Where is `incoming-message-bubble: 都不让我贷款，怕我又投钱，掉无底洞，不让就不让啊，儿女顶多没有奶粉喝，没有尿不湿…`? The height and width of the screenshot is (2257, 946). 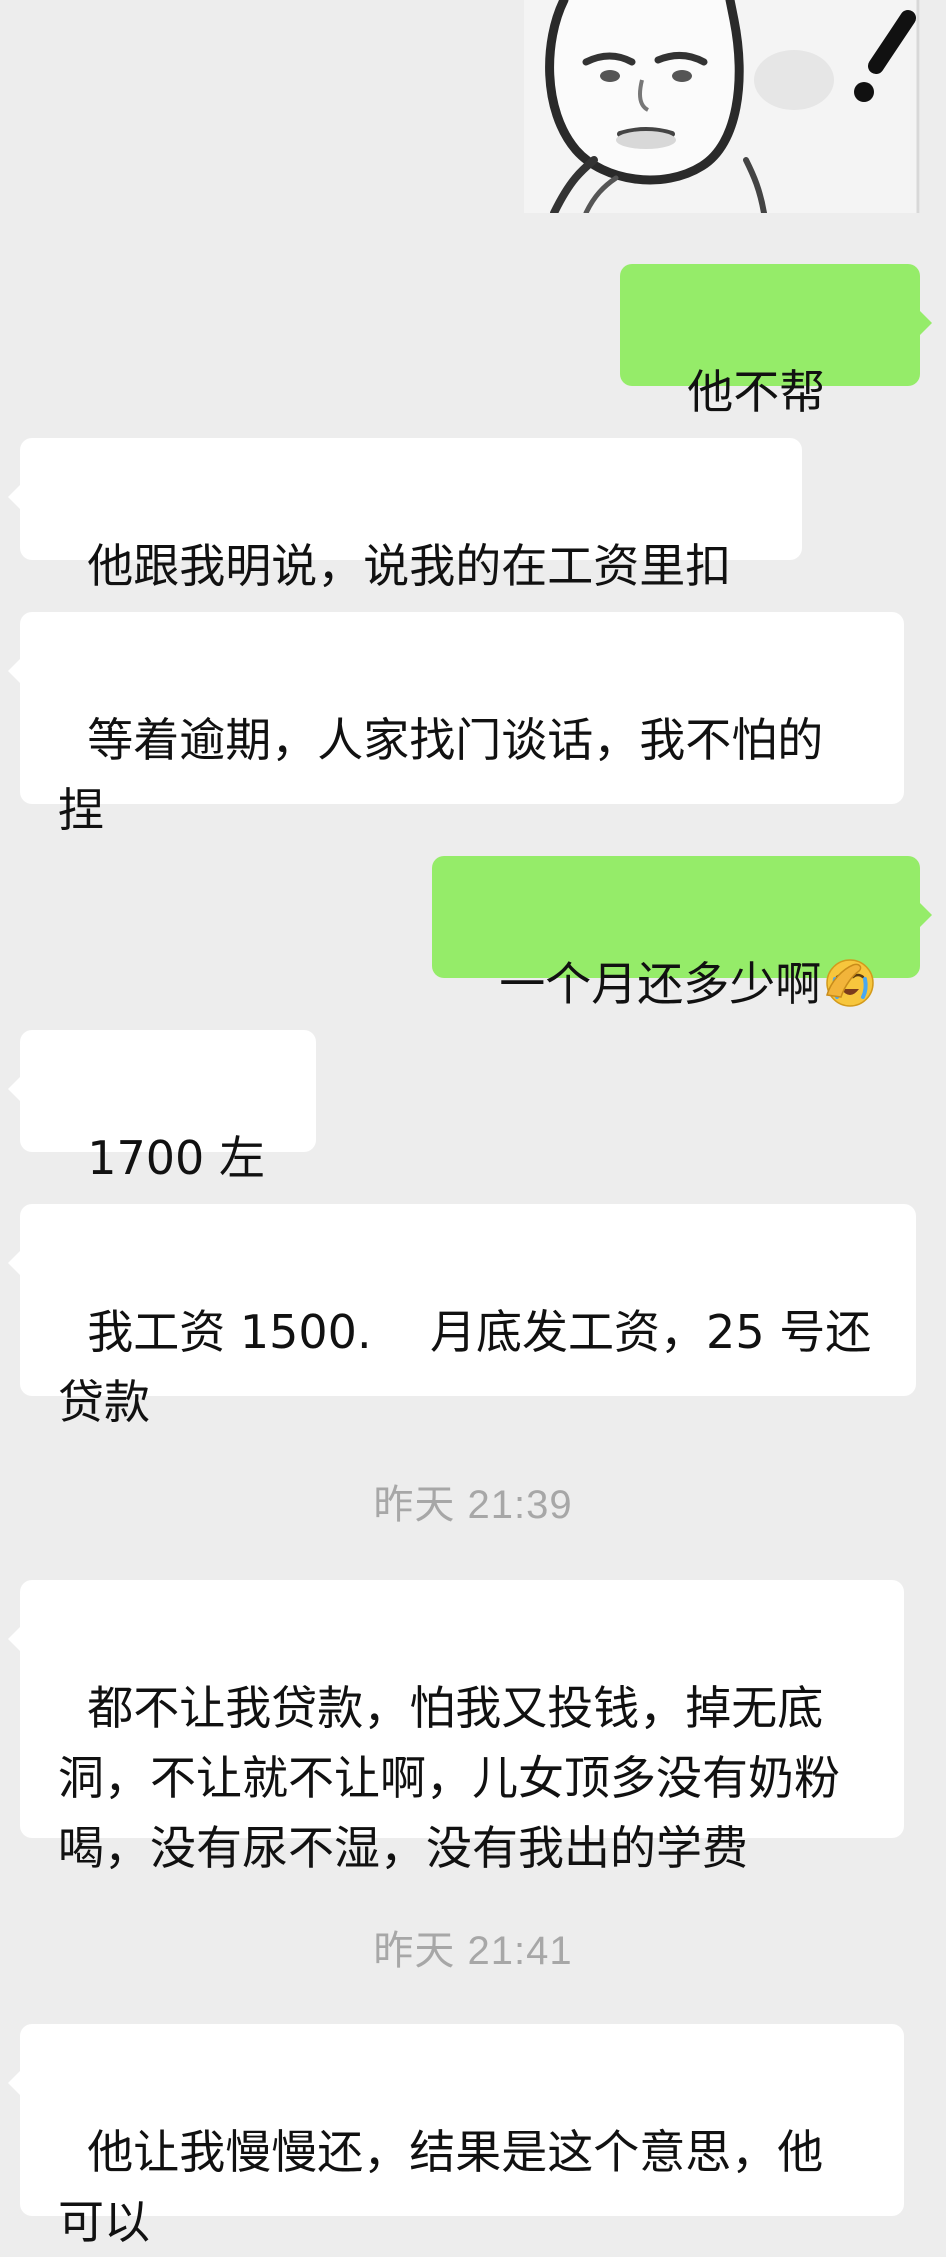
incoming-message-bubble: 都不让我贷款，怕我又投钱，掉无底洞，不让就不让啊，儿女顶多没有奶粉喝，没有尿不湿… is located at coordinates (456, 1727).